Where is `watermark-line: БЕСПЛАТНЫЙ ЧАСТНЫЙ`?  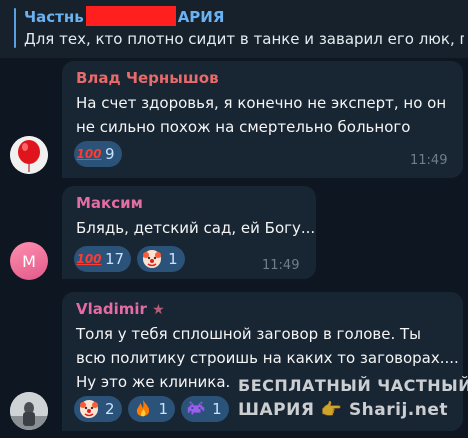 watermark-line: БЕСПЛАТНЫЙ ЧАСТНЫЙ is located at coordinates (353, 385).